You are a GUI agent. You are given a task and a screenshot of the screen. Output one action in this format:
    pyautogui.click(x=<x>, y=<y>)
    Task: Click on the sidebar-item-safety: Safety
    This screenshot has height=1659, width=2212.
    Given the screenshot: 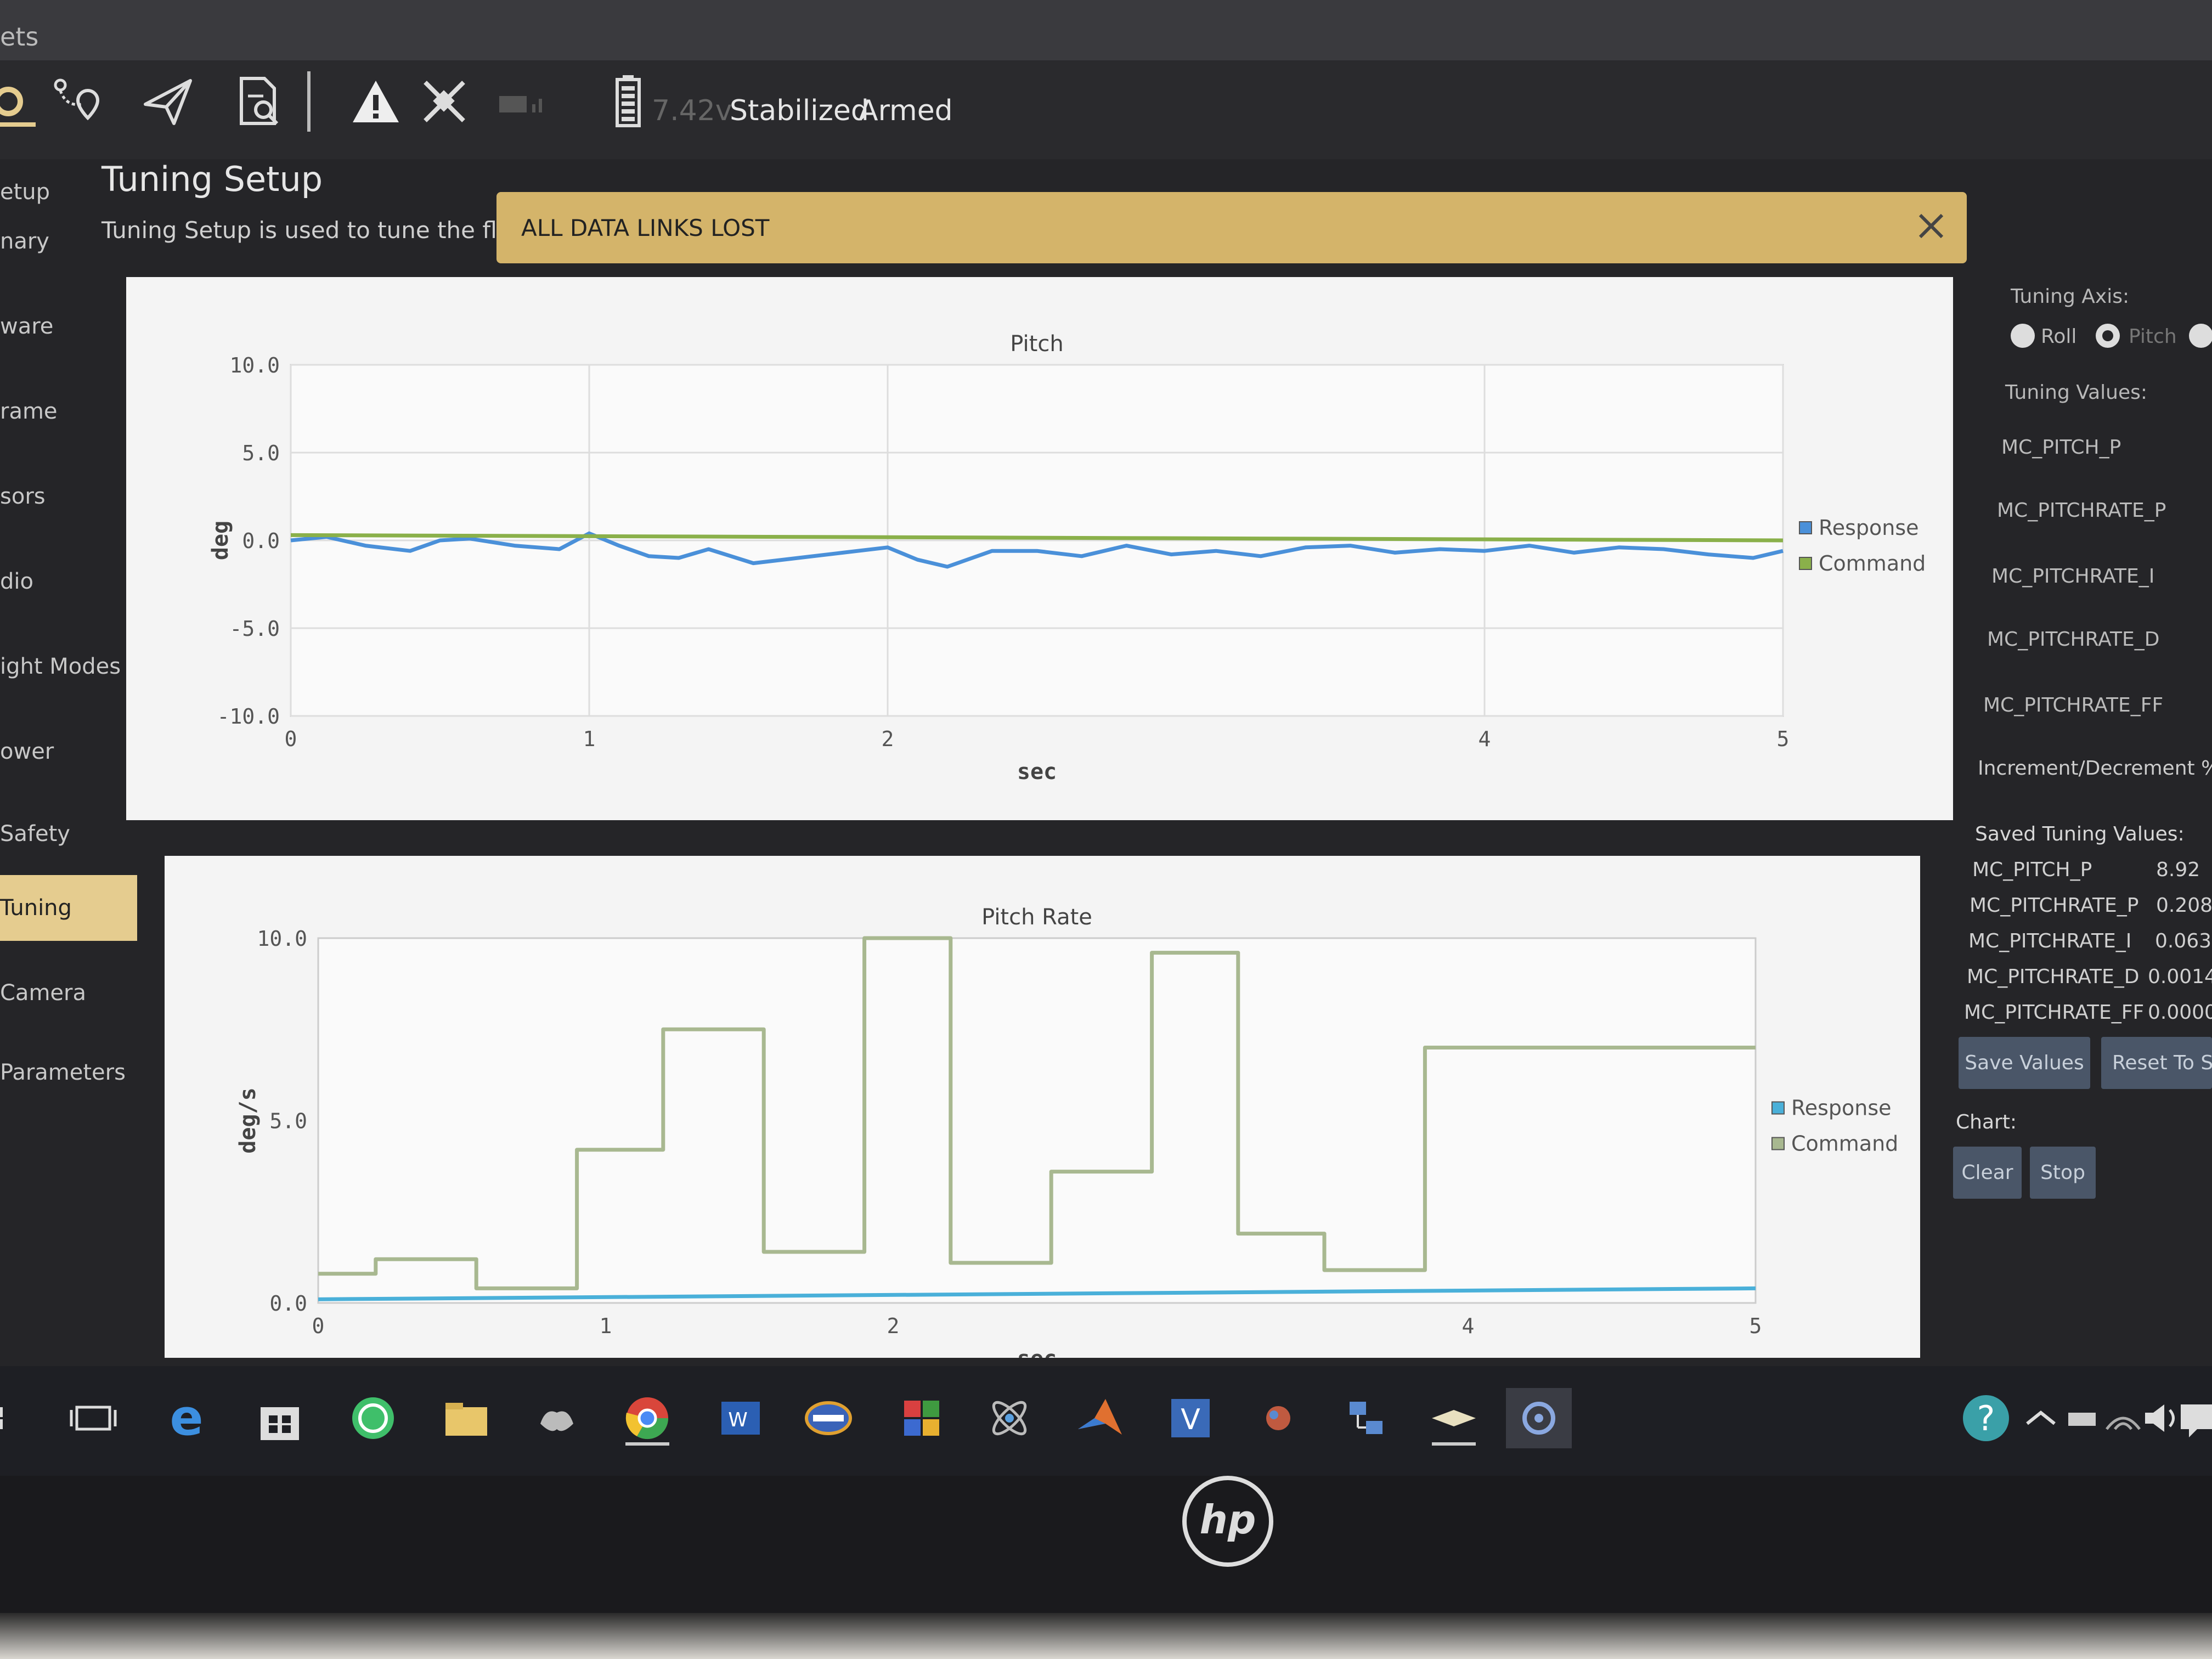 What is the action you would take?
    pyautogui.click(x=68, y=834)
    